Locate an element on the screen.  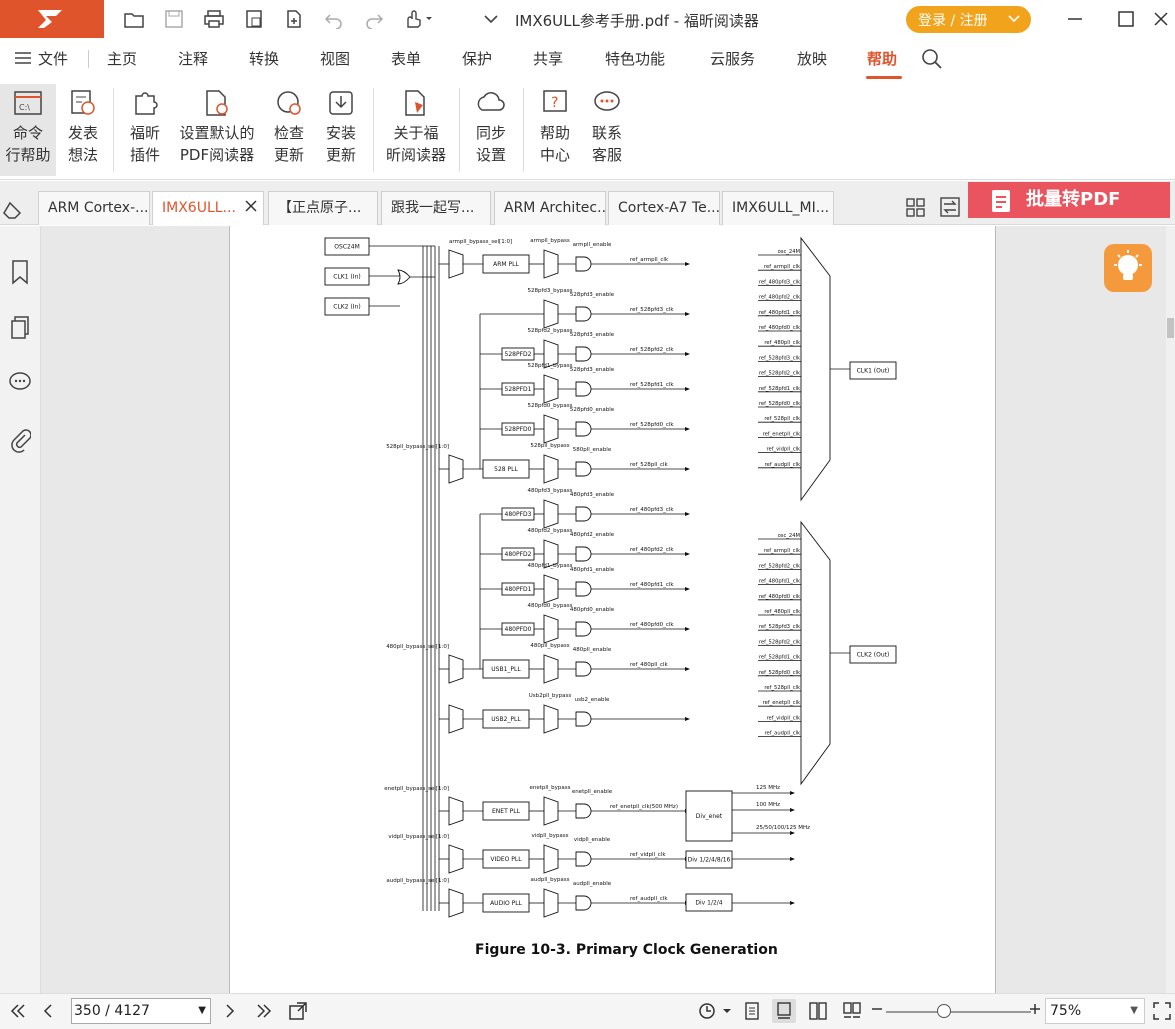
scan-icon is located at coordinates (254, 19).